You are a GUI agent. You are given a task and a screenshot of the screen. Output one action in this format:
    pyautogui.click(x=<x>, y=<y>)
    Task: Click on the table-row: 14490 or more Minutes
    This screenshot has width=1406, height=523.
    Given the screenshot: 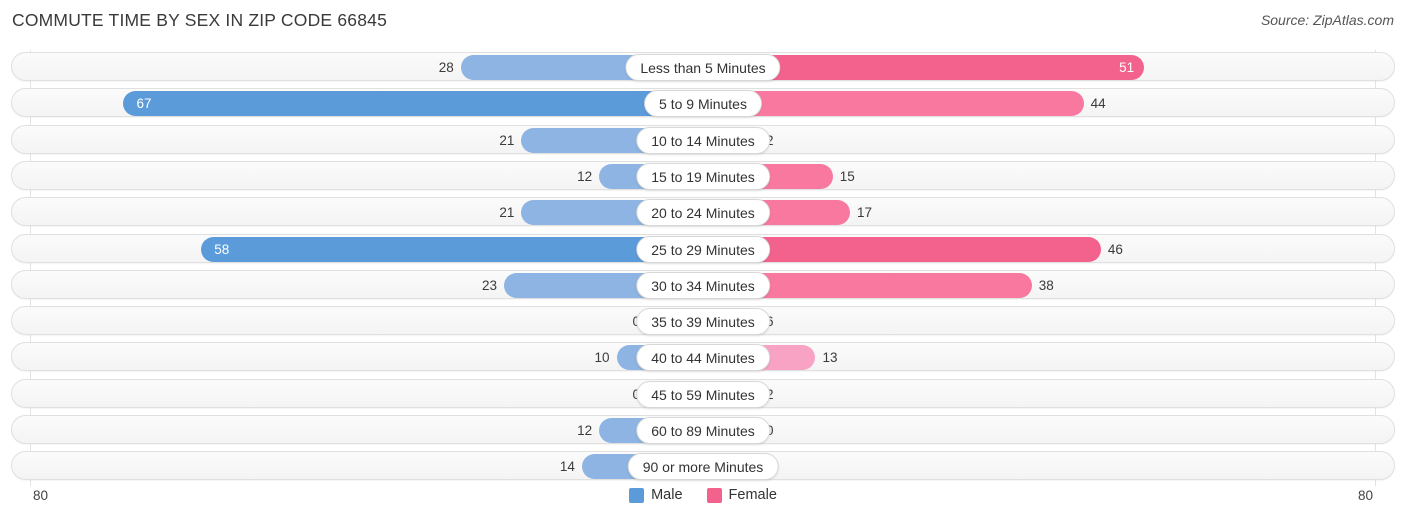 What is the action you would take?
    pyautogui.click(x=703, y=466)
    